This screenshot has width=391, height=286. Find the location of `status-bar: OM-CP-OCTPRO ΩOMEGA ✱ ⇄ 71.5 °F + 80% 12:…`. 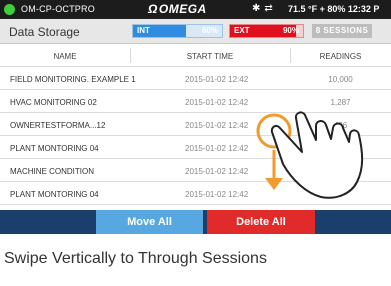

status-bar: OM-CP-OCTPRO ΩOMEGA ✱ ⇄ 71.5 °F + 80% 12:… is located at coordinates (195, 9).